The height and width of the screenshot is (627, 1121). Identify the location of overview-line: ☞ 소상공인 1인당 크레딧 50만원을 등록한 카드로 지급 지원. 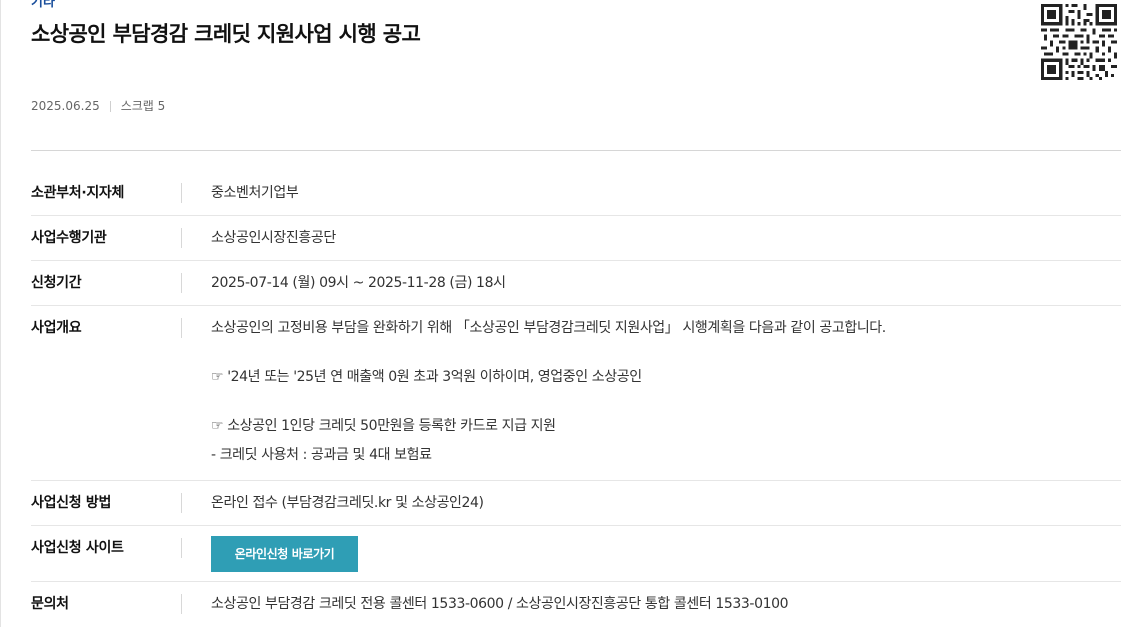
(383, 426).